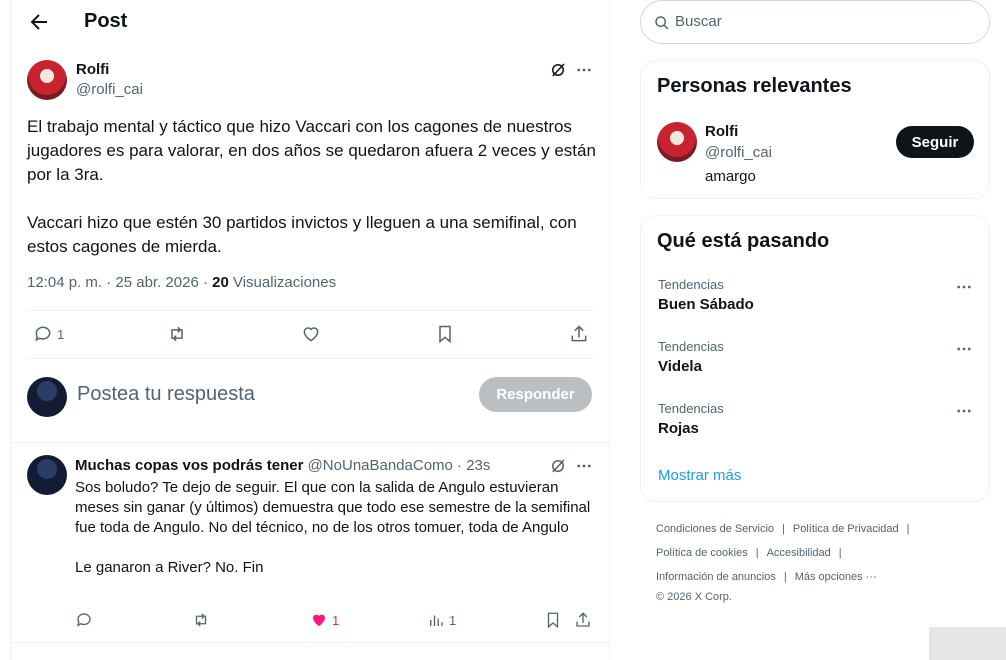 This screenshot has width=1006, height=660. What do you see at coordinates (119, 282) in the screenshot?
I see `post-timestamp: 12:04 p. m. · 25 abr. 2026 ·` at bounding box center [119, 282].